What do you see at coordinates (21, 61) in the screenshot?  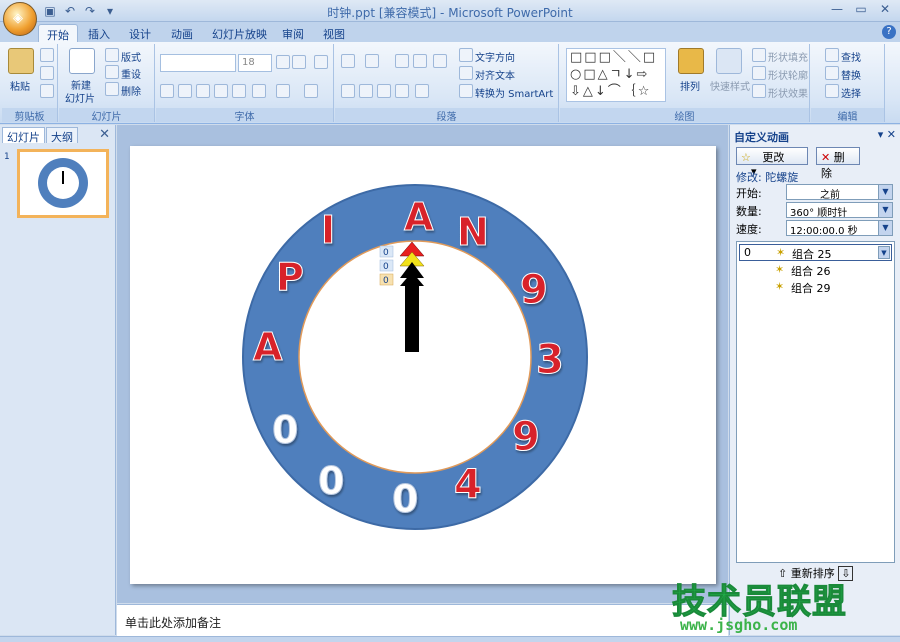 I see `paste-icon` at bounding box center [21, 61].